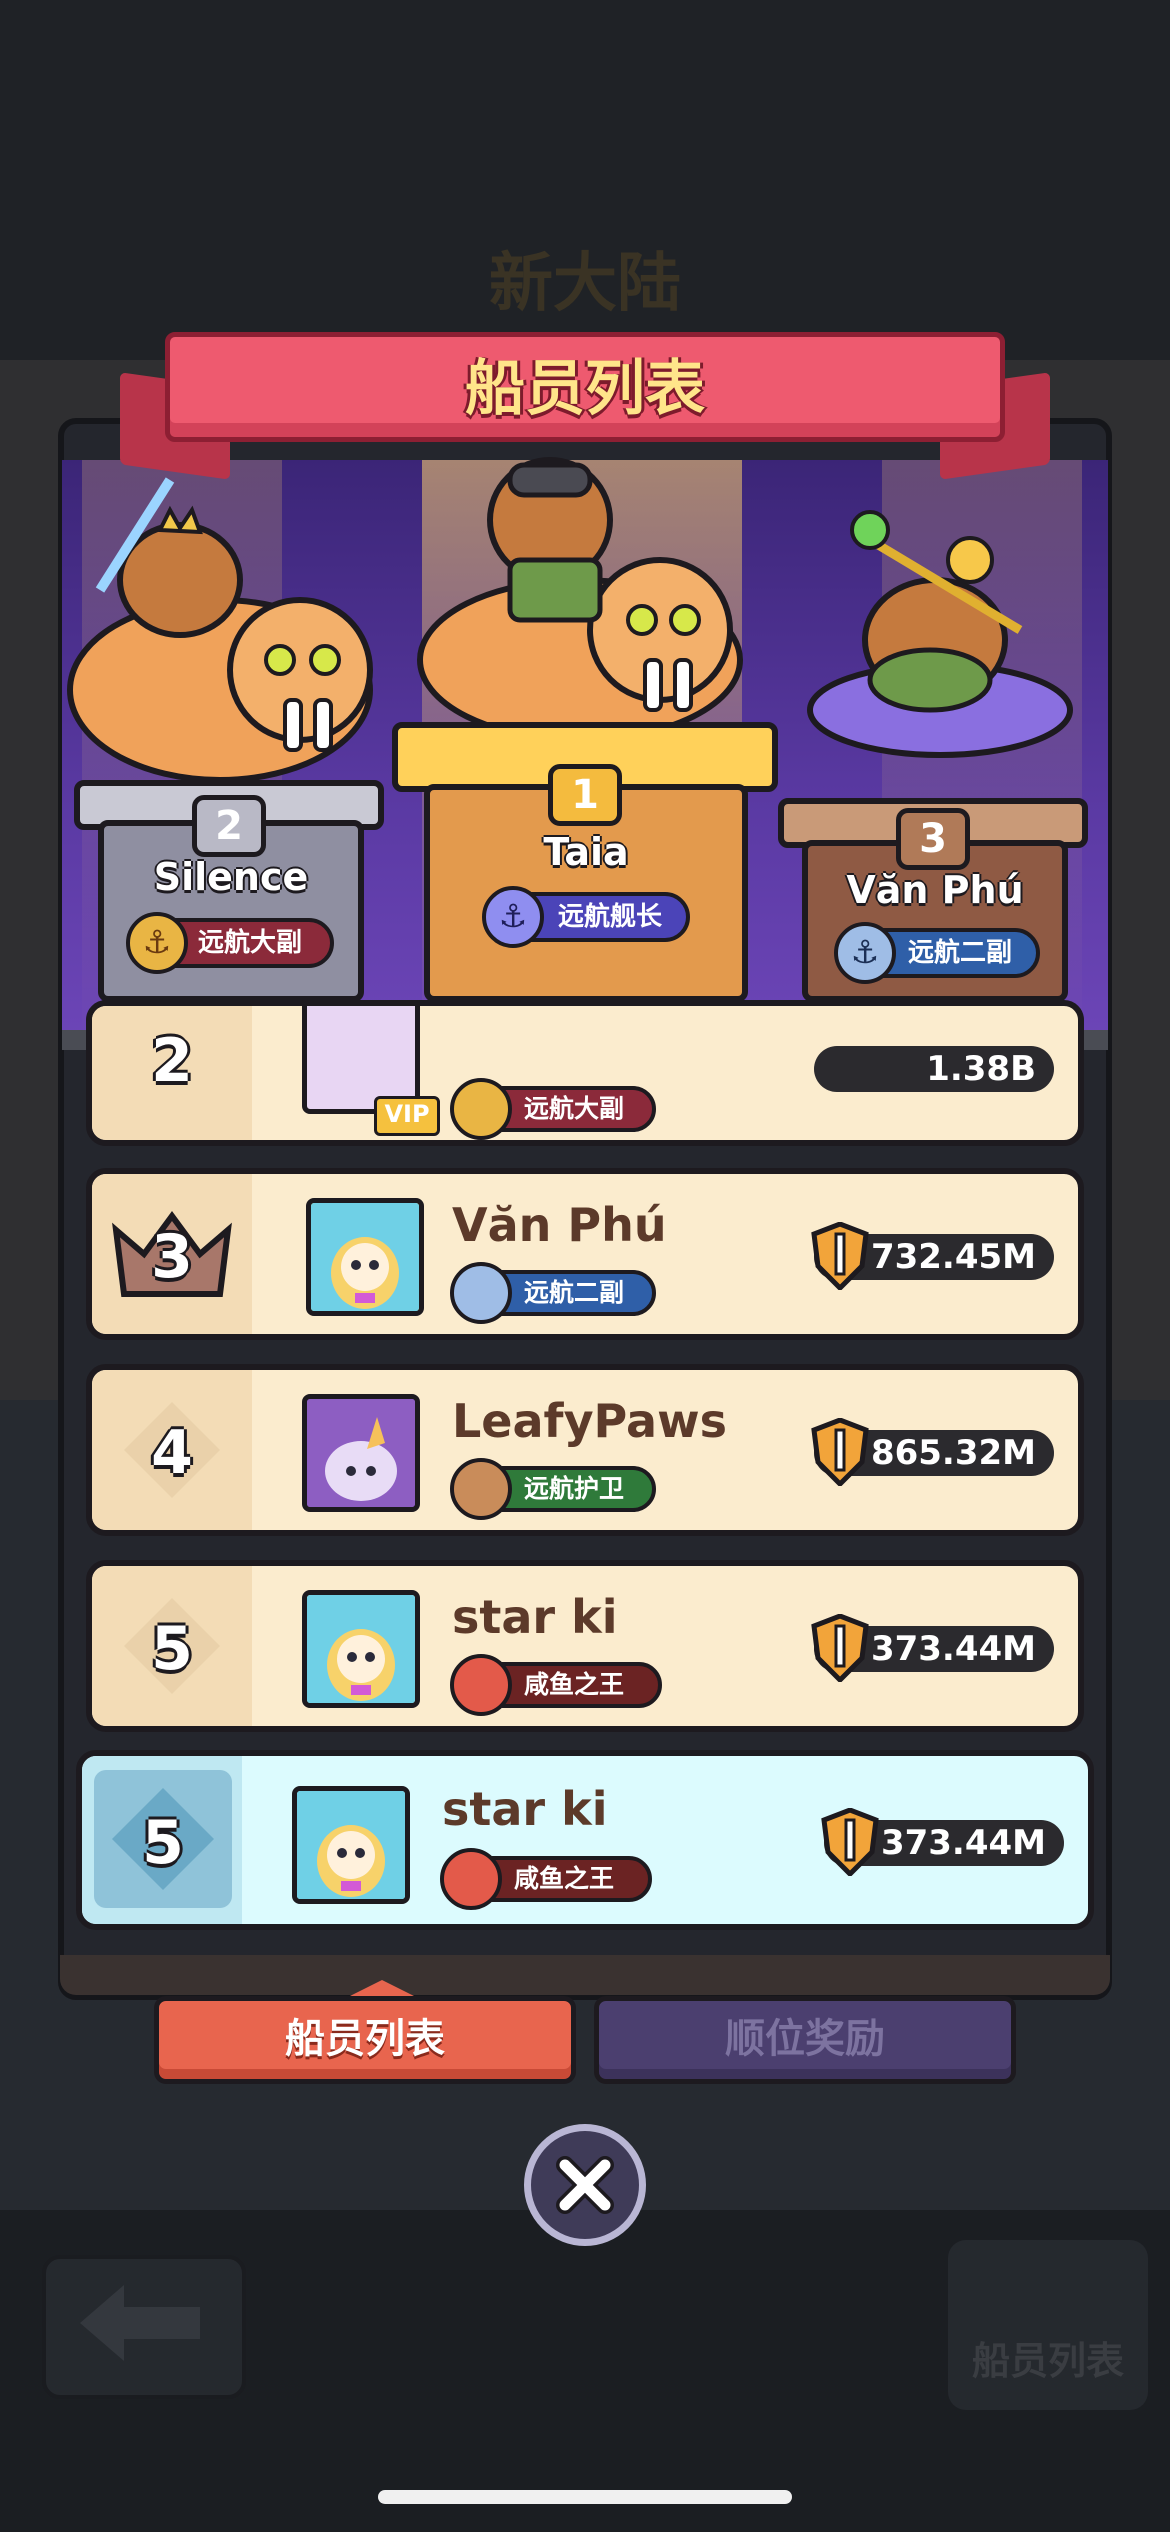  I want to click on podium-name-3: Văn Phú, so click(935, 890).